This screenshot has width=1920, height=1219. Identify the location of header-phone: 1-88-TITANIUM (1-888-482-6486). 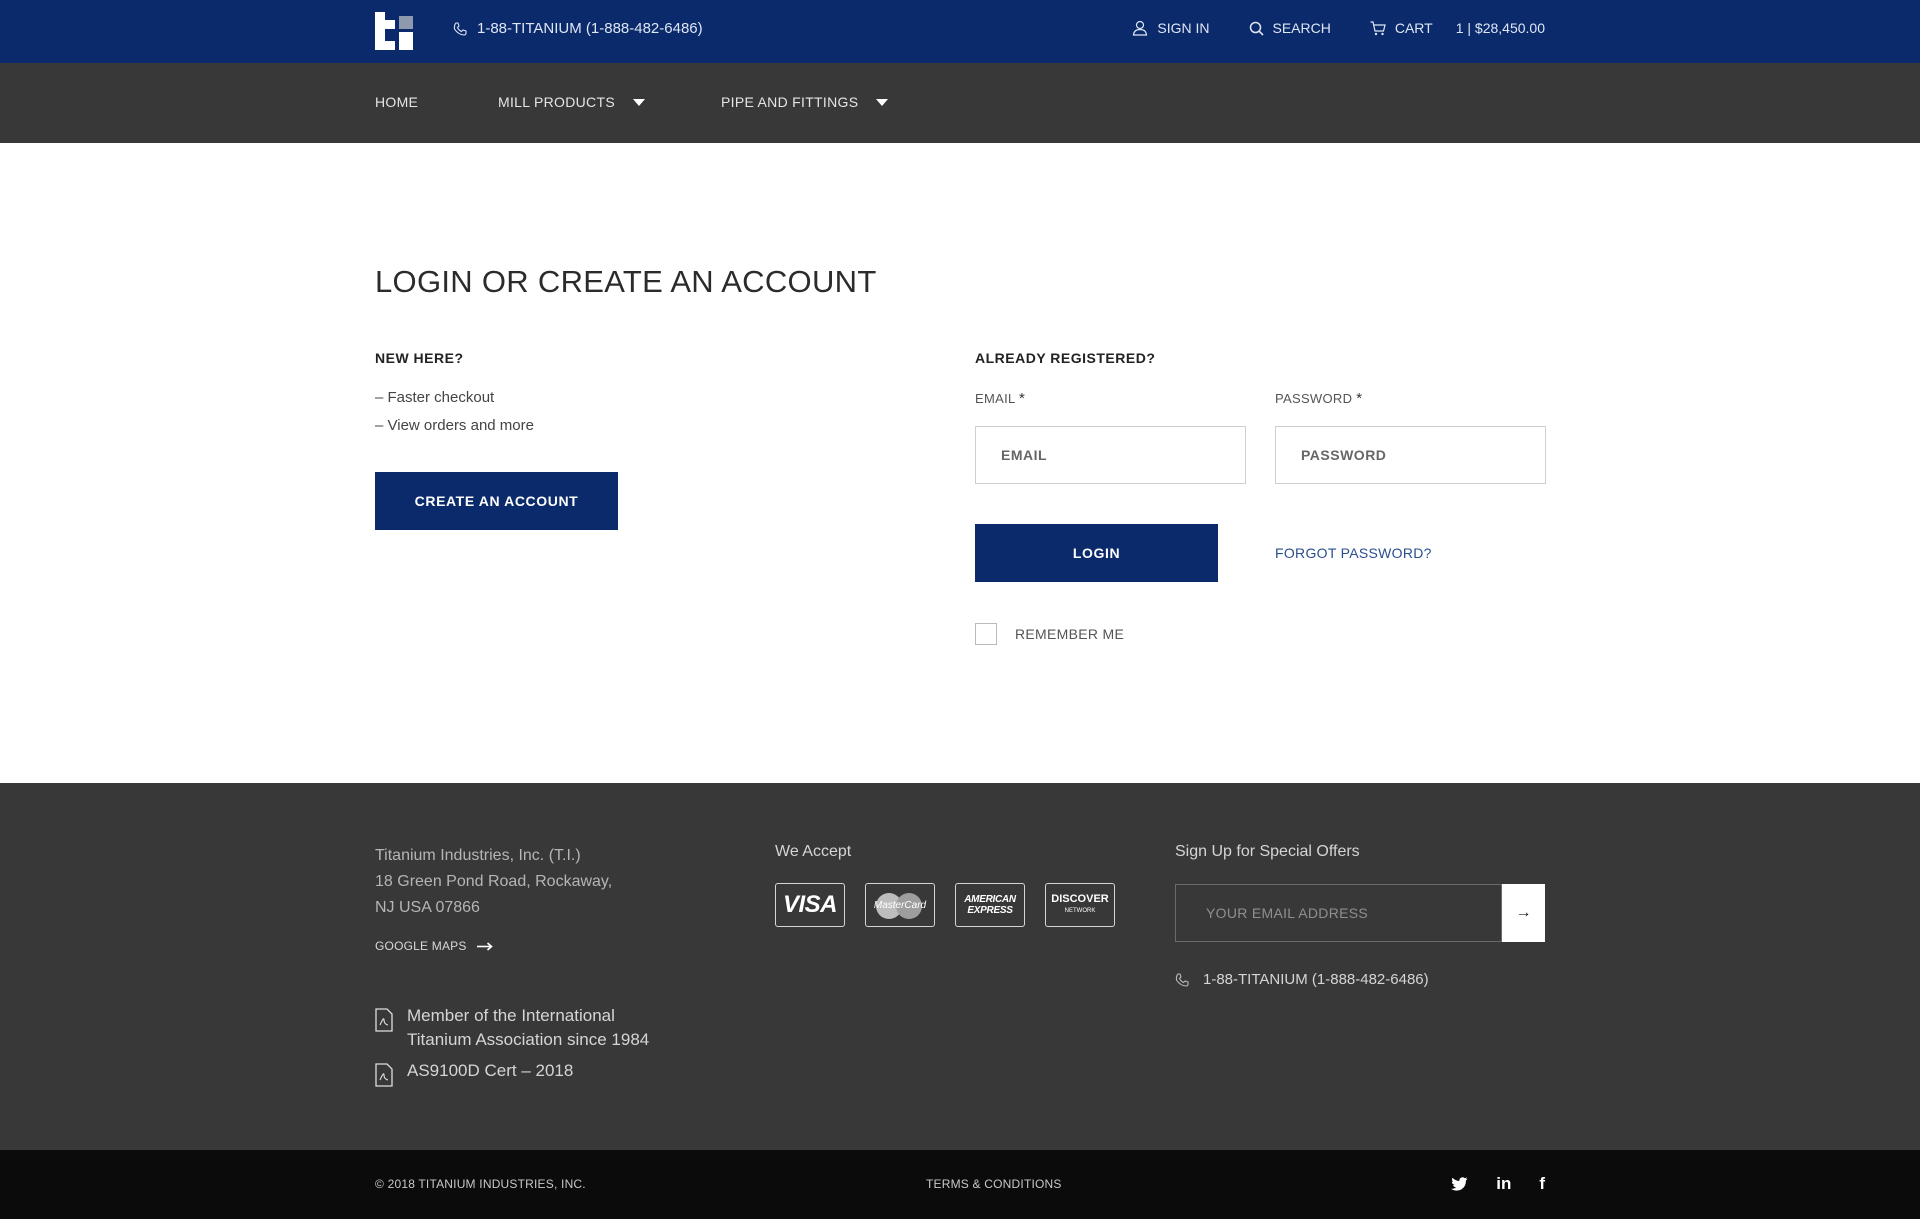
(578, 28).